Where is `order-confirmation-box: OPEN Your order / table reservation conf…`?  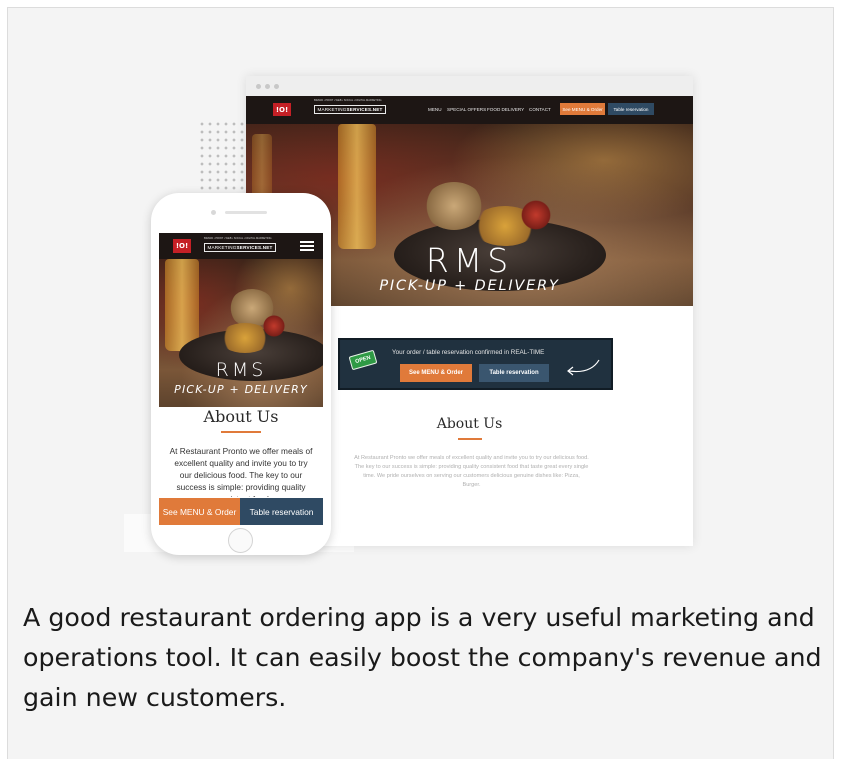 order-confirmation-box: OPEN Your order / table reservation conf… is located at coordinates (475, 364).